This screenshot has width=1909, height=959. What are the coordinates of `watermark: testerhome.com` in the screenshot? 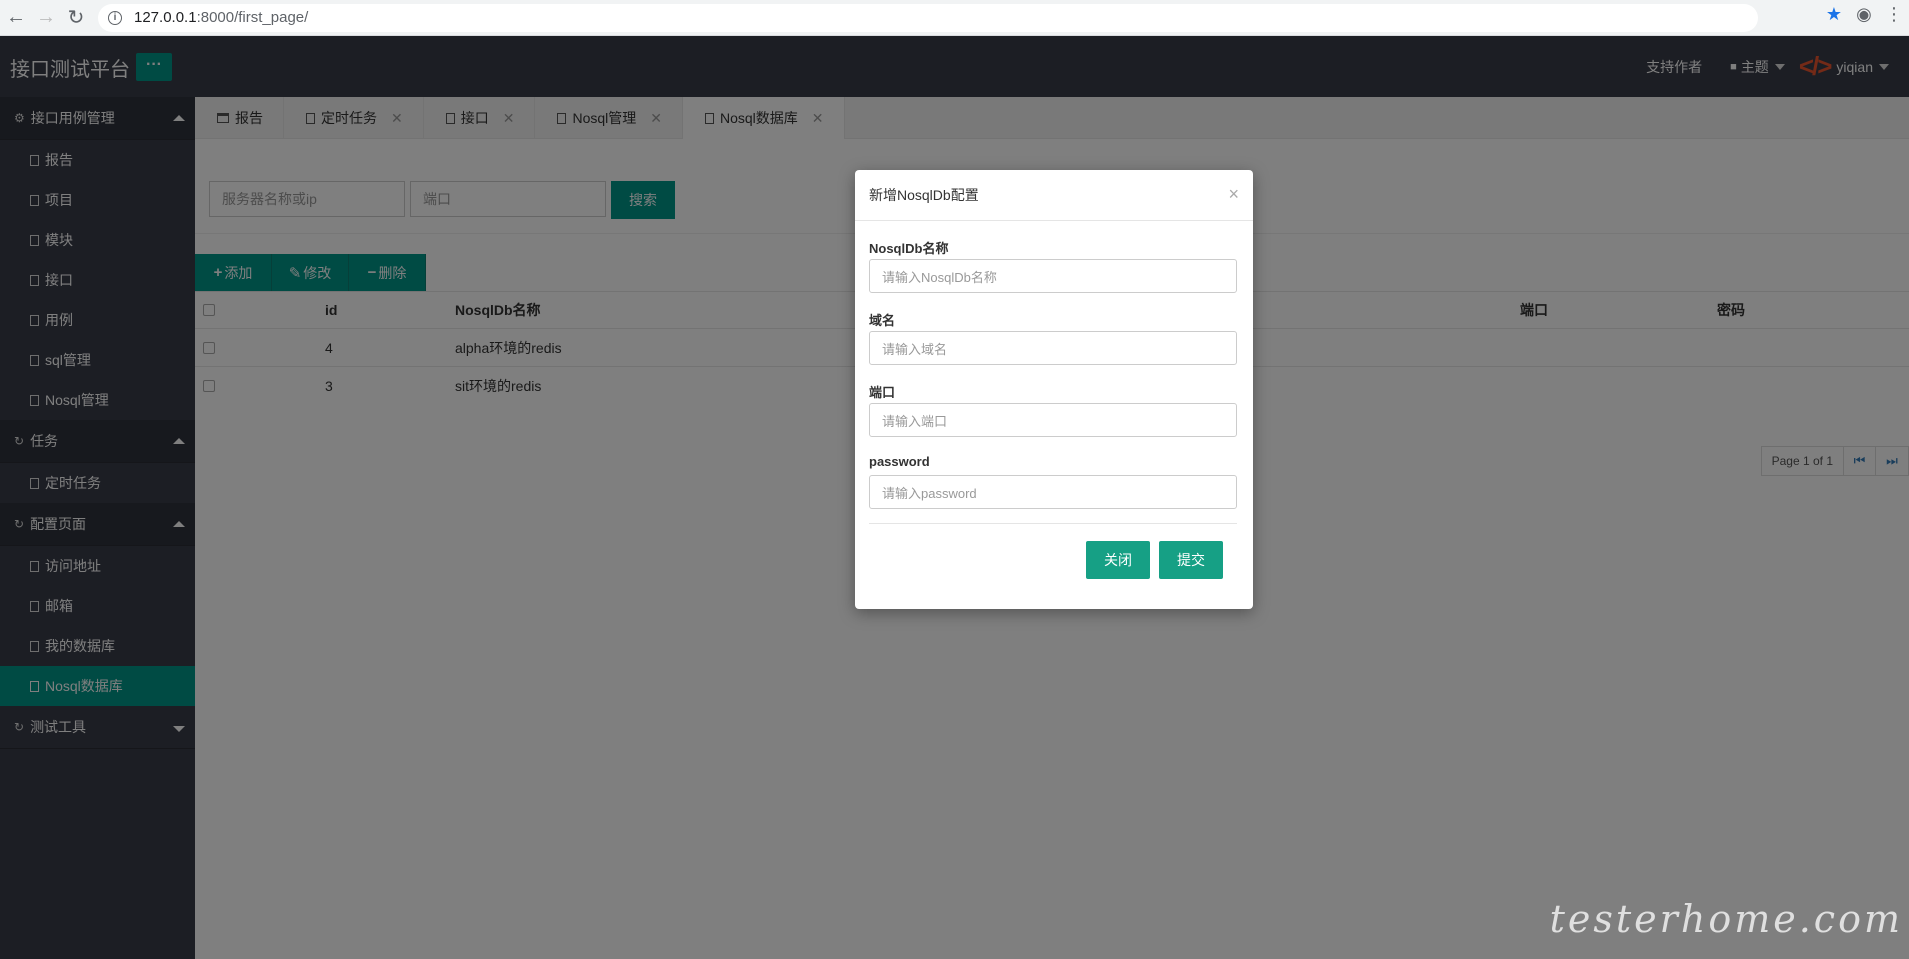 It's located at (1726, 919).